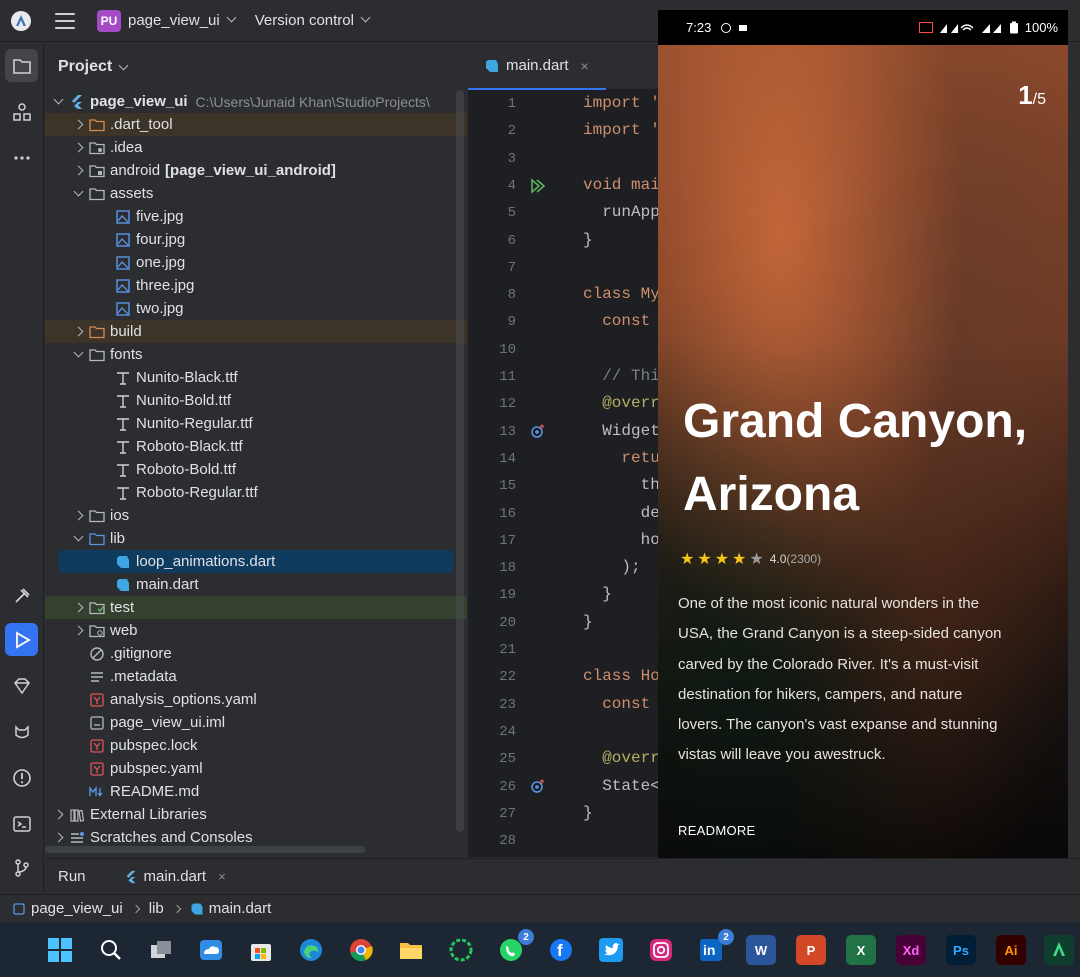 The image size is (1080, 977). What do you see at coordinates (256, 561) in the screenshot?
I see `tree-item-loop-animations: loop_animations.dart` at bounding box center [256, 561].